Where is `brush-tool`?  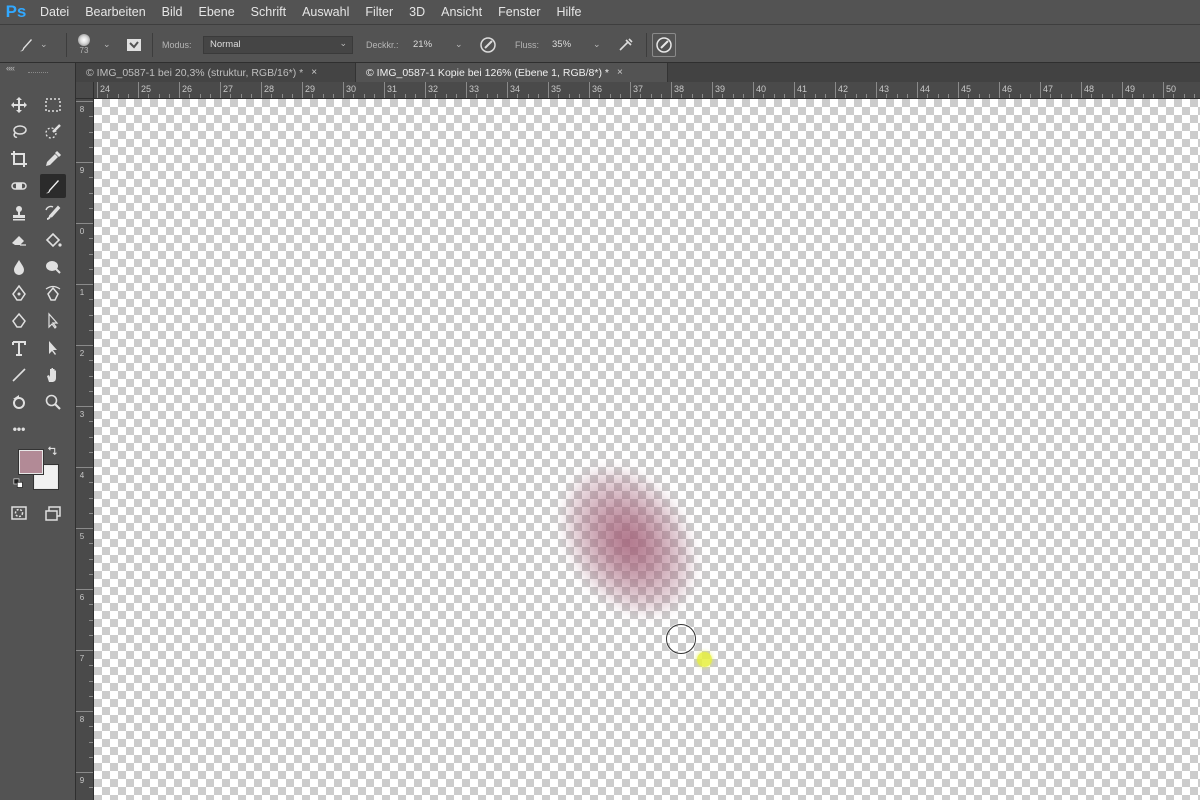
brush-tool is located at coordinates (53, 186).